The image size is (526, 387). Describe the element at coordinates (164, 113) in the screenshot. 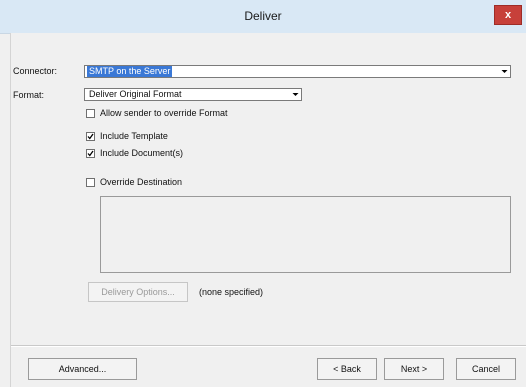

I see `allow-override-label: Allow sender to override Format` at that location.